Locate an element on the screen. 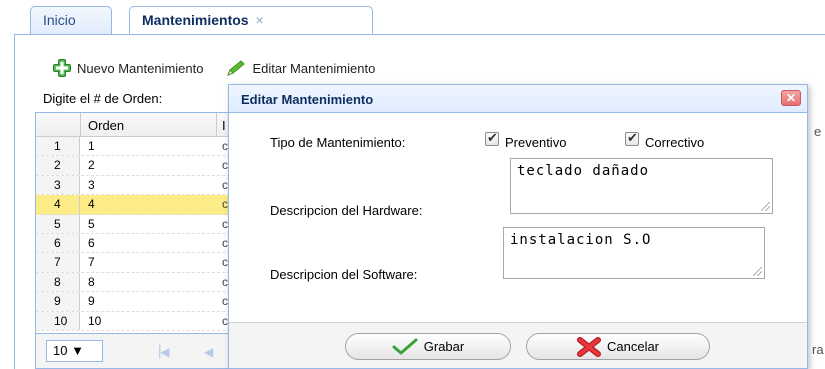 Image resolution: width=825 pixels, height=369 pixels. software-textarea: instalacion S.O is located at coordinates (634, 253).